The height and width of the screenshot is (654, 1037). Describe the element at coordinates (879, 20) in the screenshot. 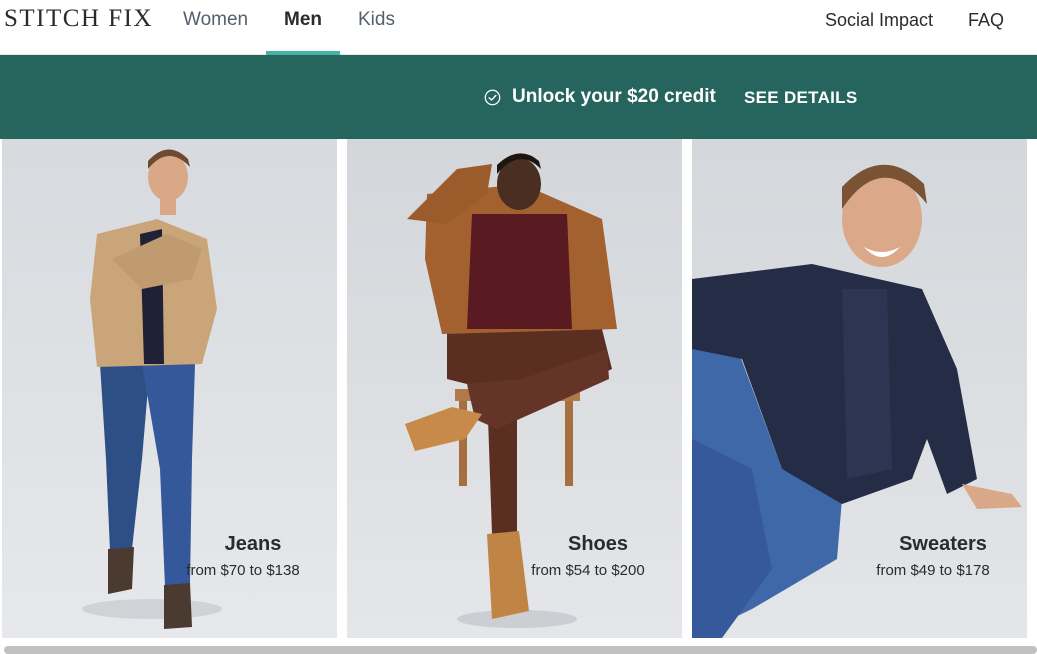

I see `nav-link-social-impact: Social Impact` at that location.